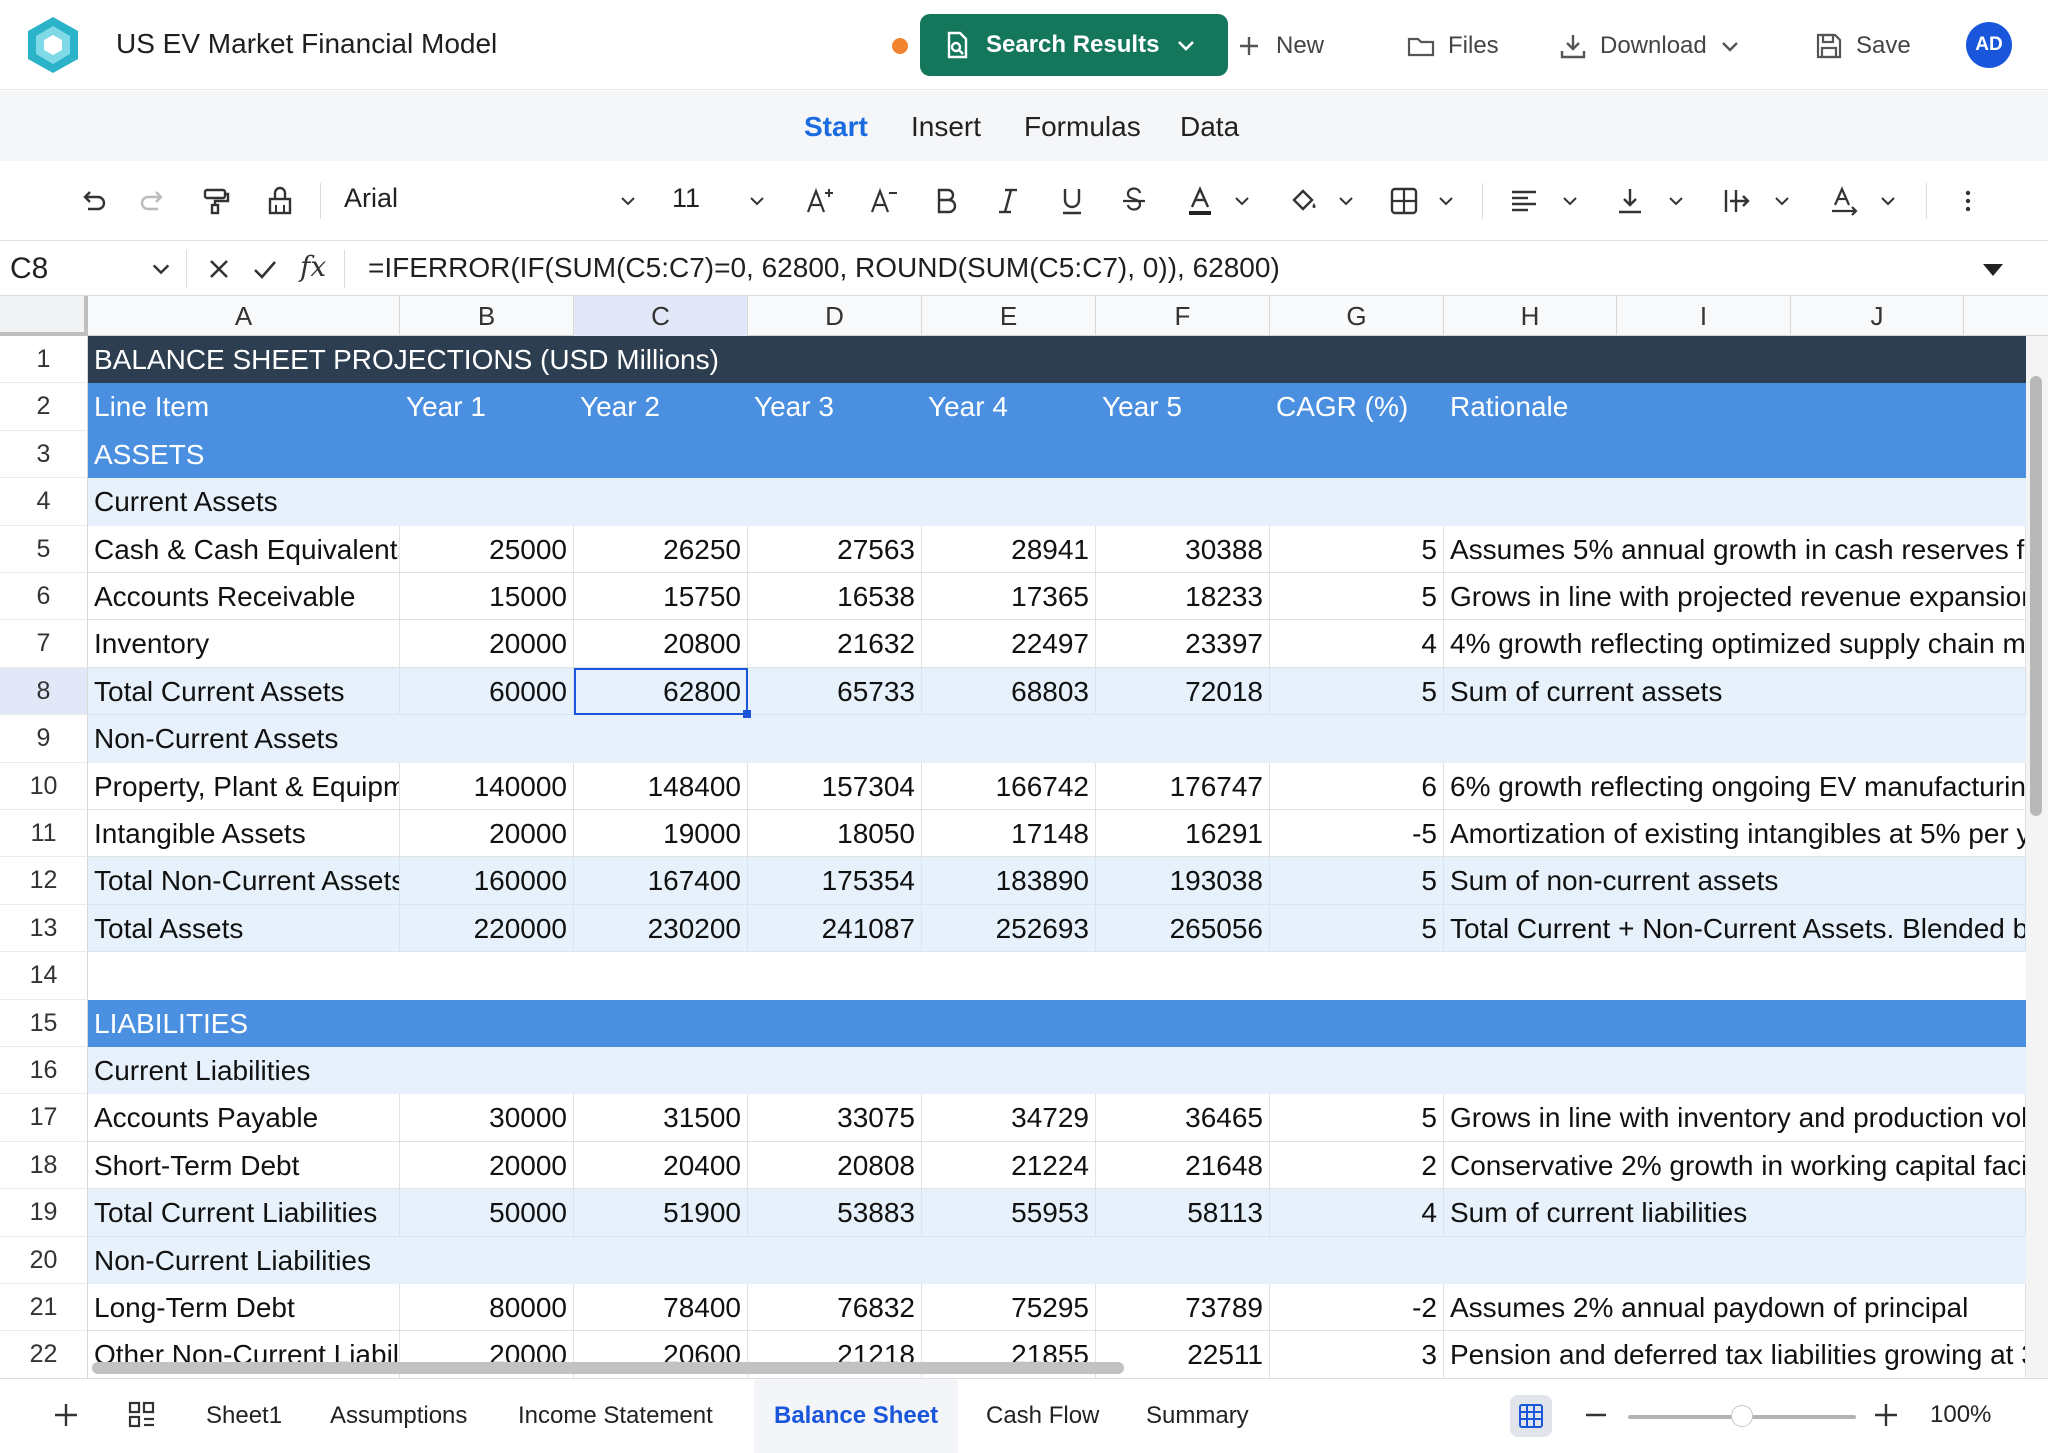  Describe the element at coordinates (1530, 316) in the screenshot. I see `column-header-h: H` at that location.